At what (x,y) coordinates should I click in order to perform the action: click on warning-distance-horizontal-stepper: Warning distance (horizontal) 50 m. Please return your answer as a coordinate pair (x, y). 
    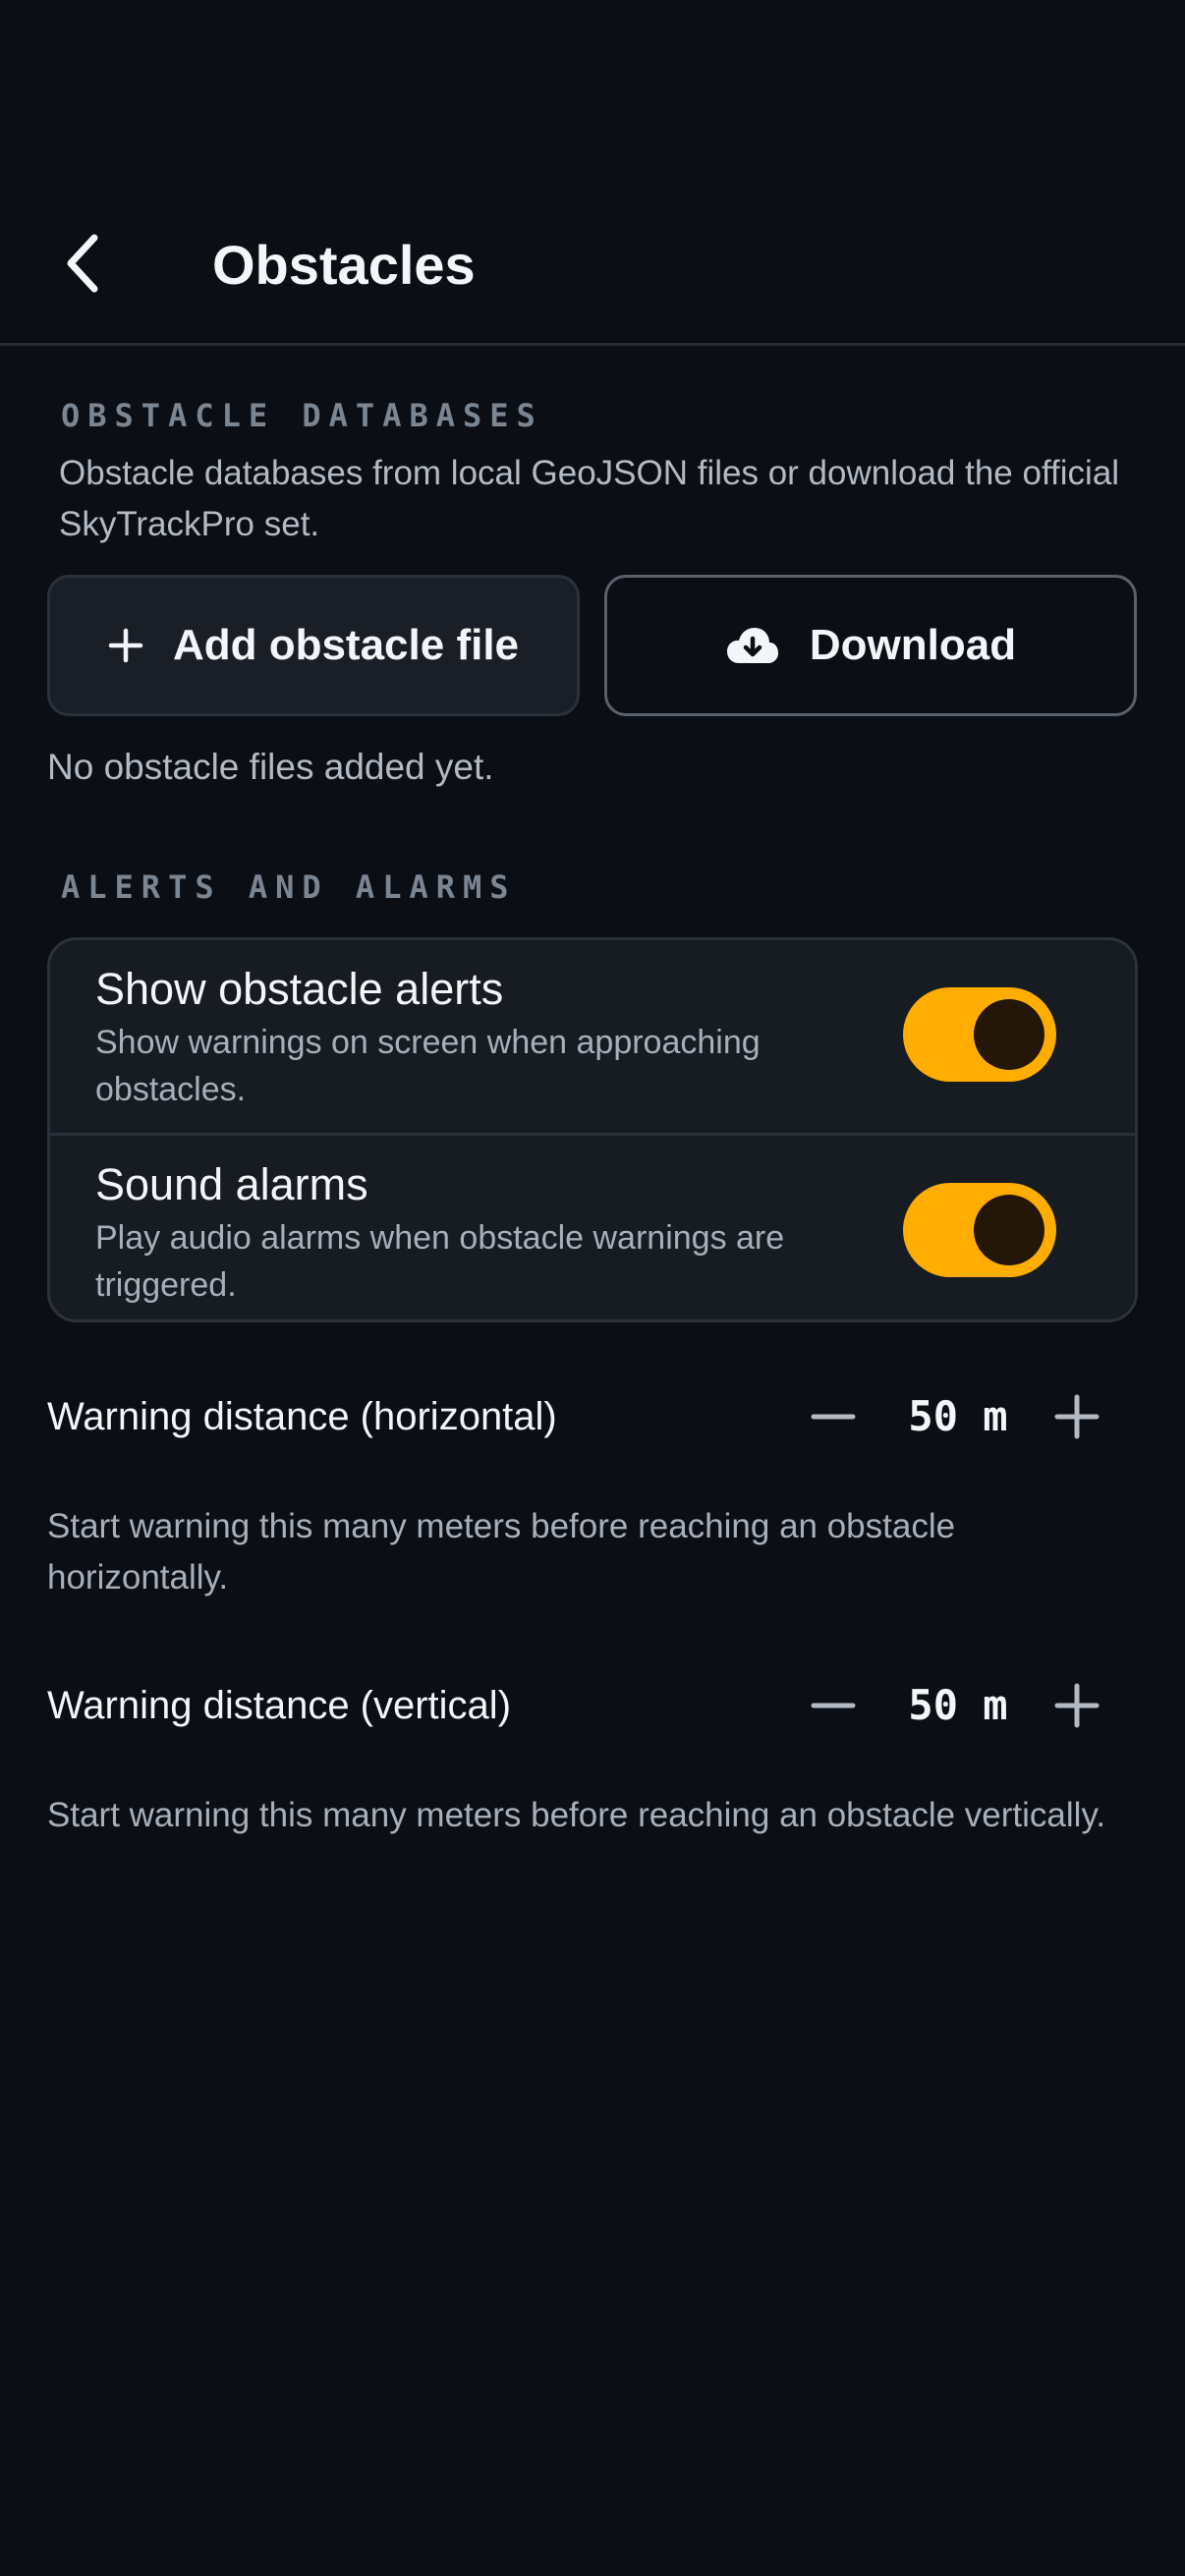
    Looking at the image, I should click on (592, 1418).